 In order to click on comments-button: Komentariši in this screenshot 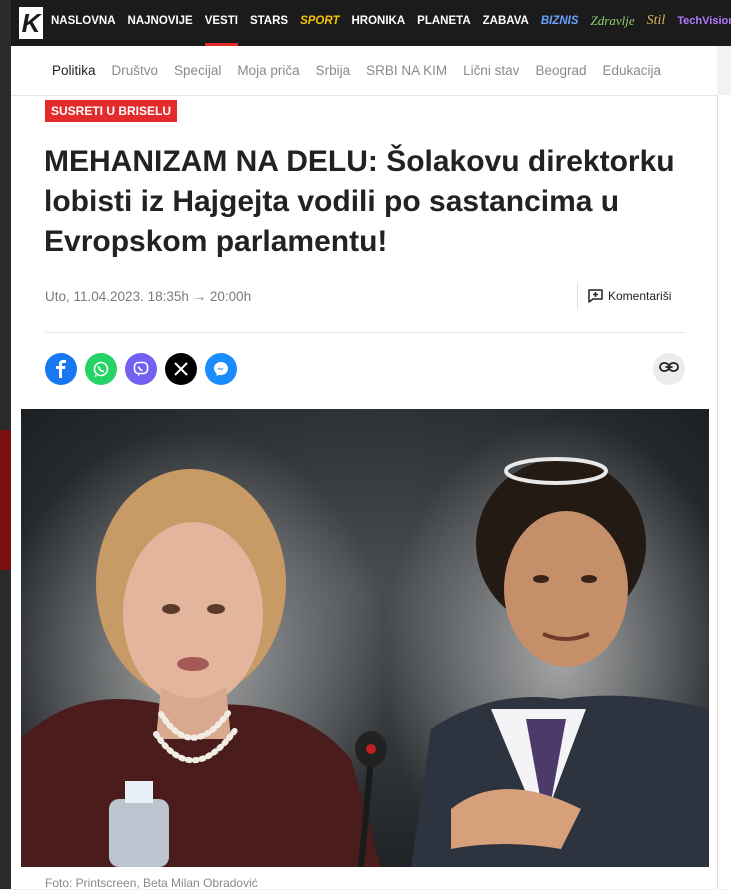, I will do `click(624, 296)`.